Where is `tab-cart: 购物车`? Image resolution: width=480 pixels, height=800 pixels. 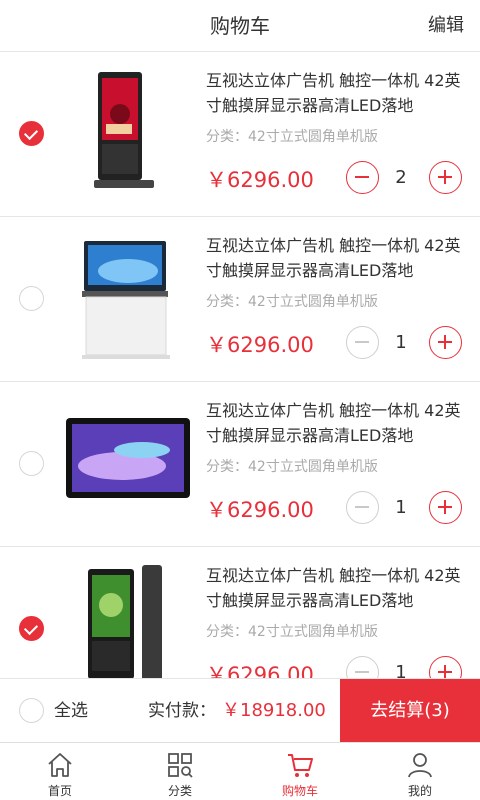
tab-cart: 购物车 is located at coordinates (300, 771).